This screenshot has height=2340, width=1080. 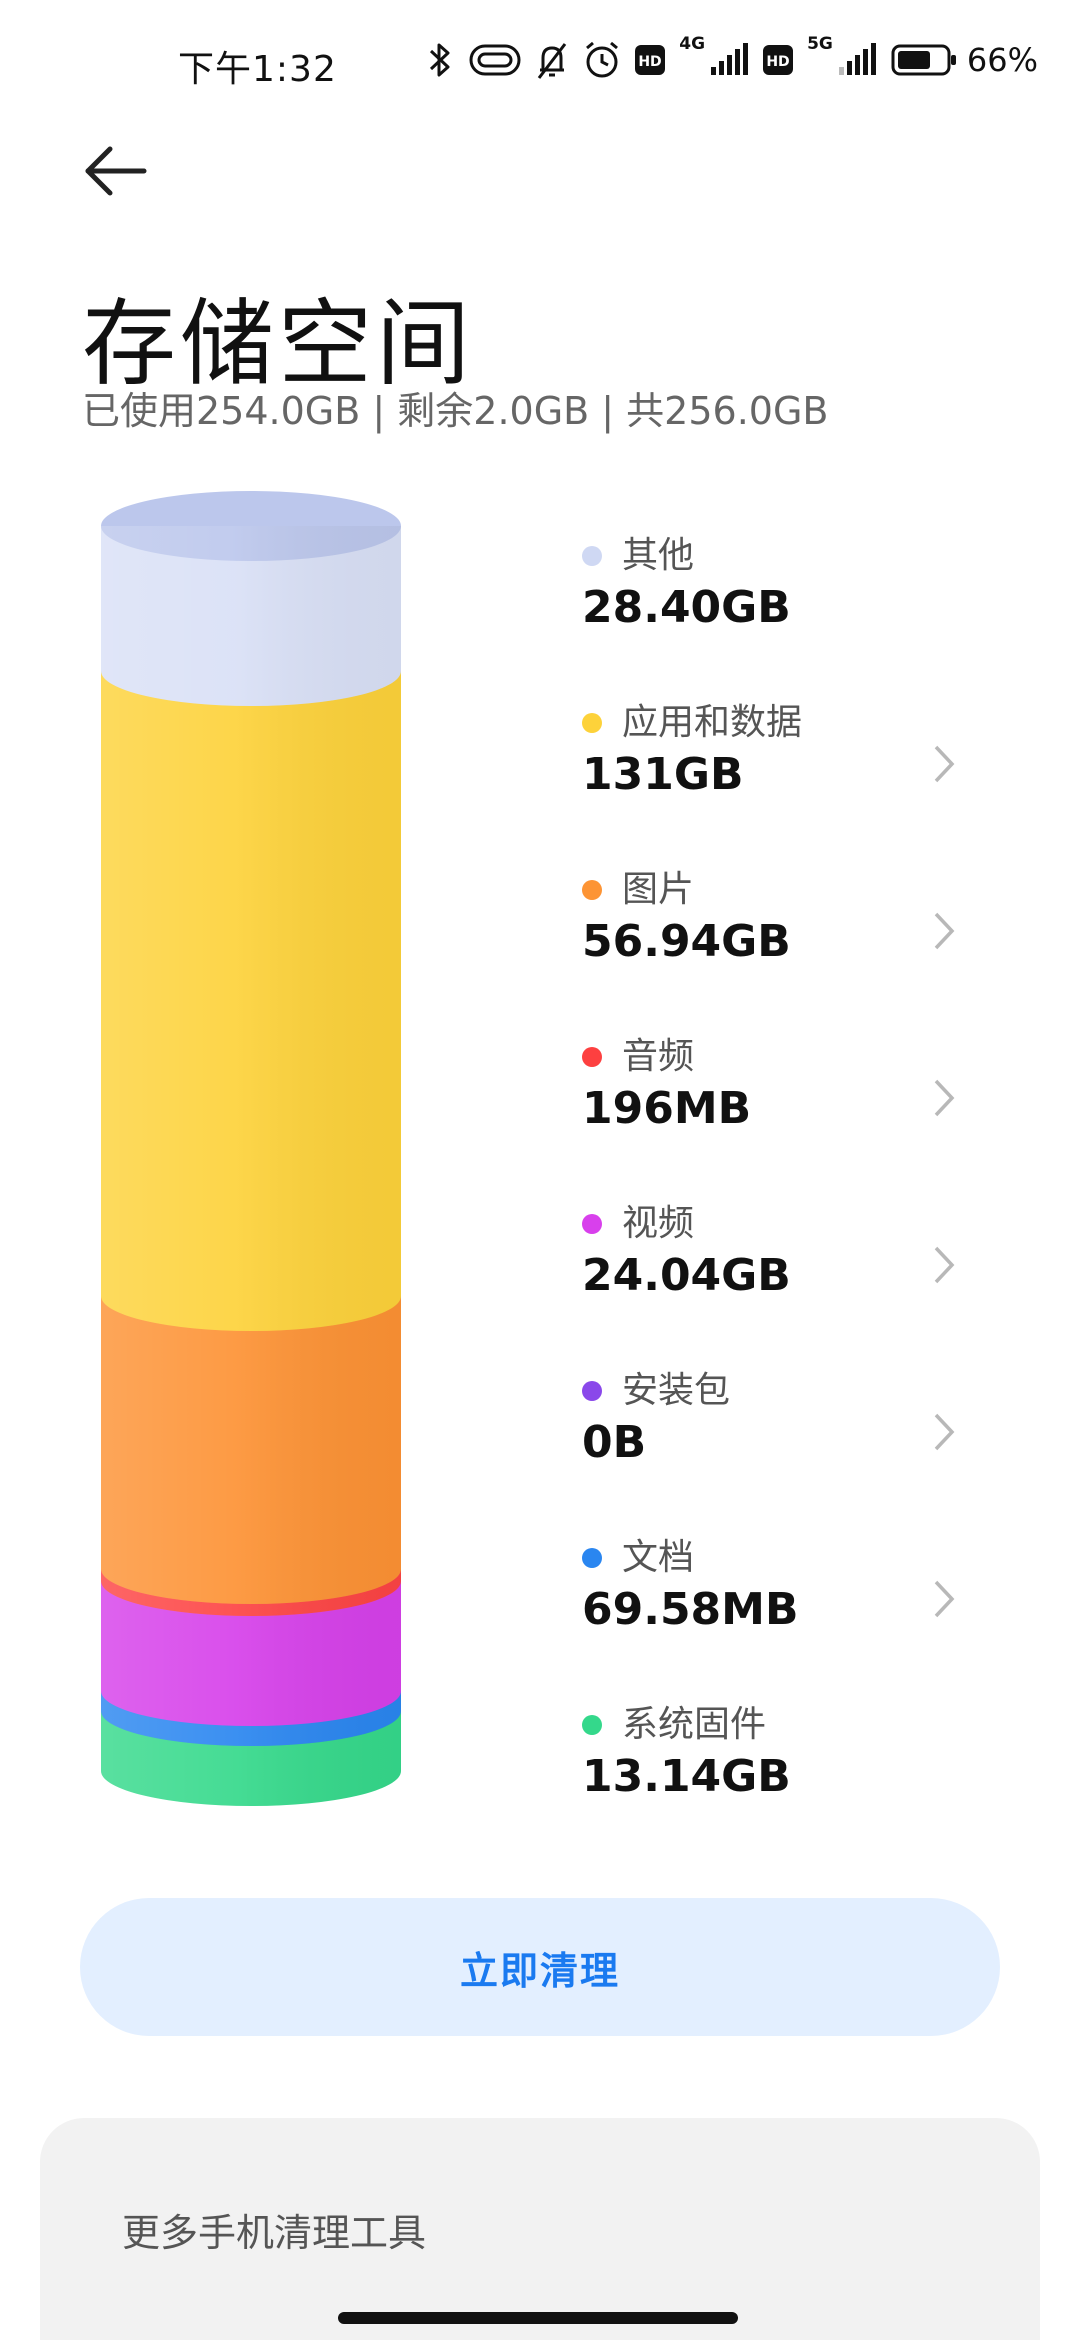 What do you see at coordinates (658, 1223) in the screenshot?
I see `legend-label: 视频` at bounding box center [658, 1223].